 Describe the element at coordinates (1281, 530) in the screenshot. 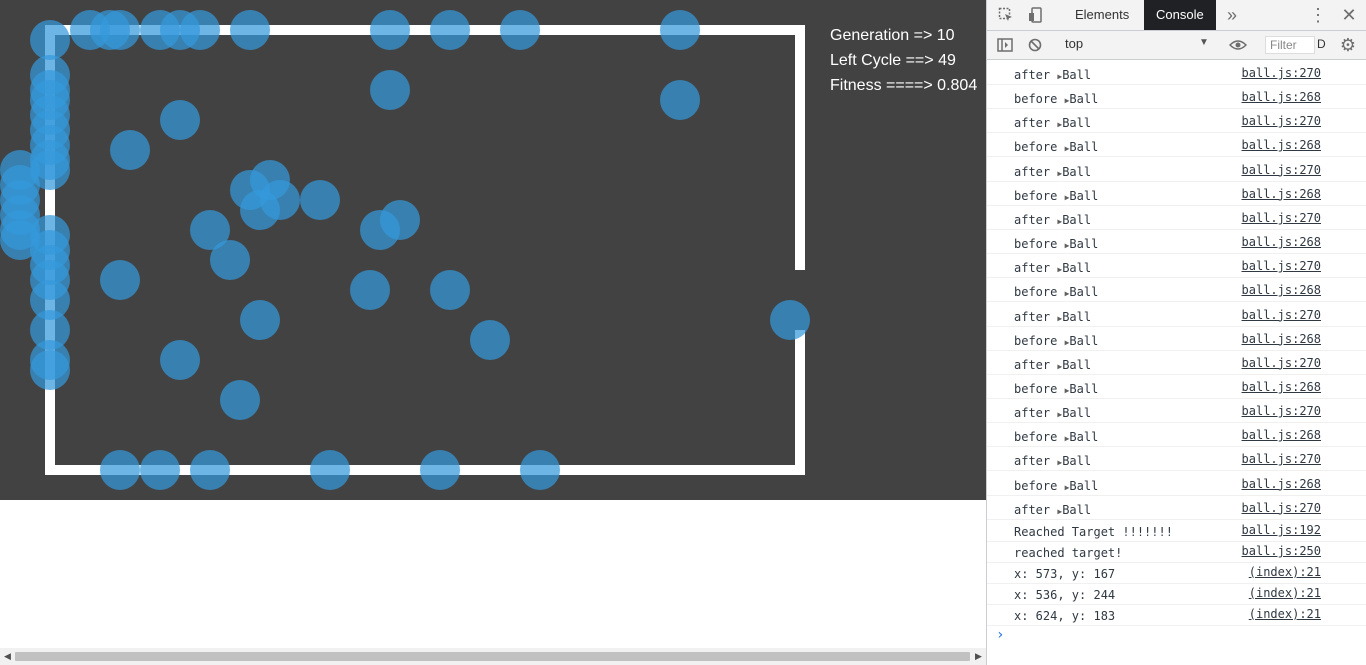

I see `console-source-link: ball.js:192` at that location.